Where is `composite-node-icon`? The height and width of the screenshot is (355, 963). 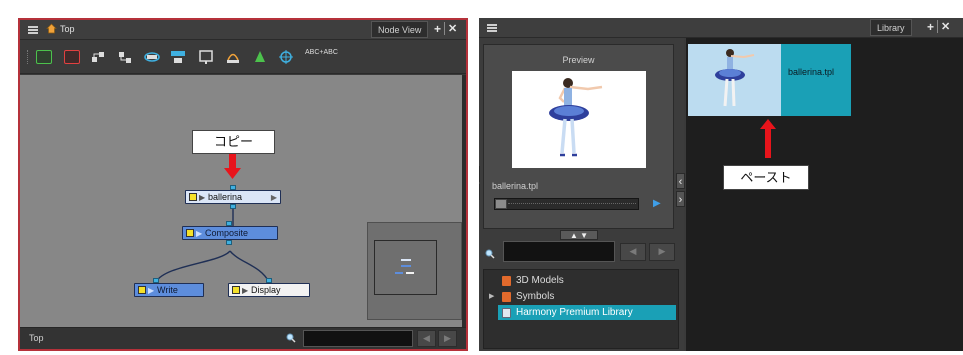
composite-node-icon is located at coordinates (152, 57).